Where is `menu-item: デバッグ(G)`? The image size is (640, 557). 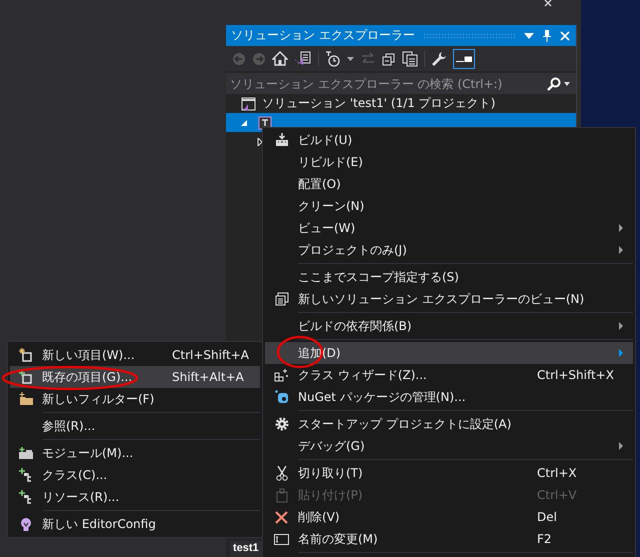 menu-item: デバッグ(G) is located at coordinates (449, 446).